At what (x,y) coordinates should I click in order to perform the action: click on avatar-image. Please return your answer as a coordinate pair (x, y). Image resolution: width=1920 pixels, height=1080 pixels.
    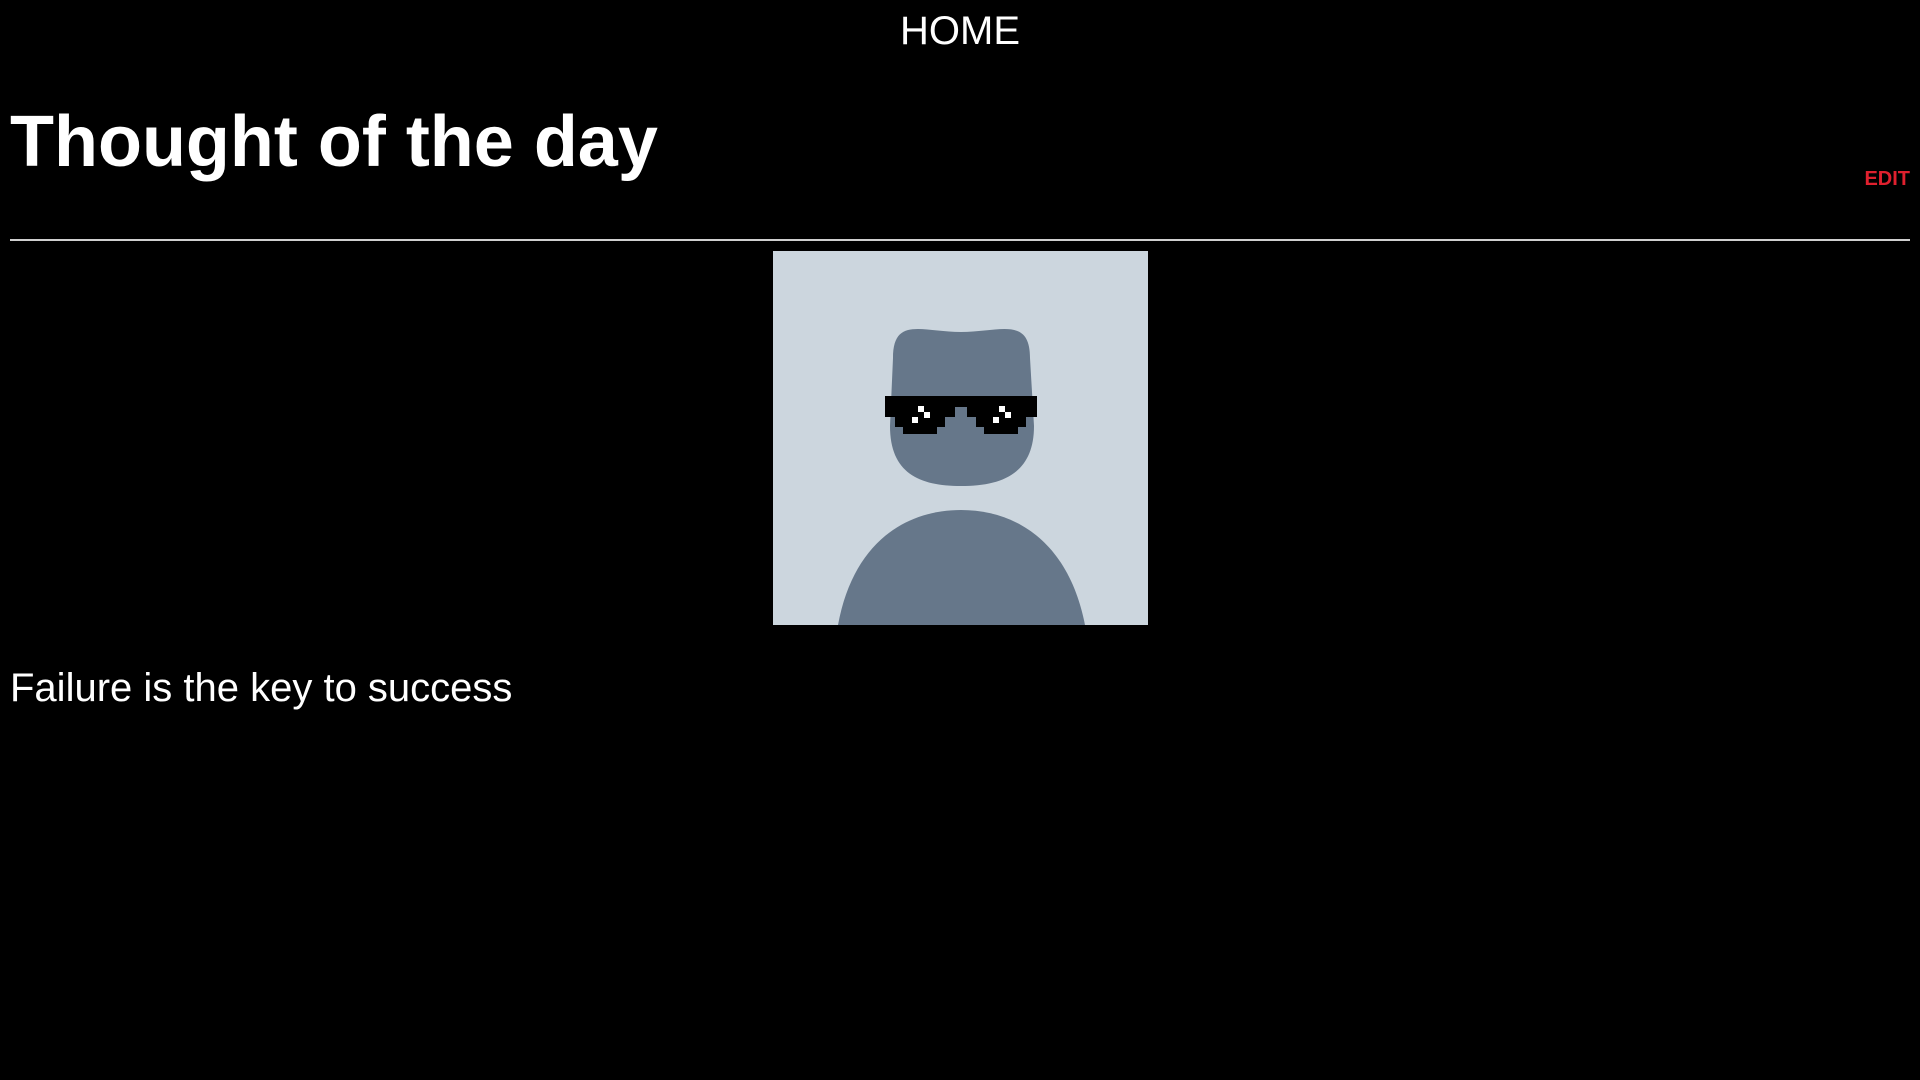
    Looking at the image, I should click on (960, 438).